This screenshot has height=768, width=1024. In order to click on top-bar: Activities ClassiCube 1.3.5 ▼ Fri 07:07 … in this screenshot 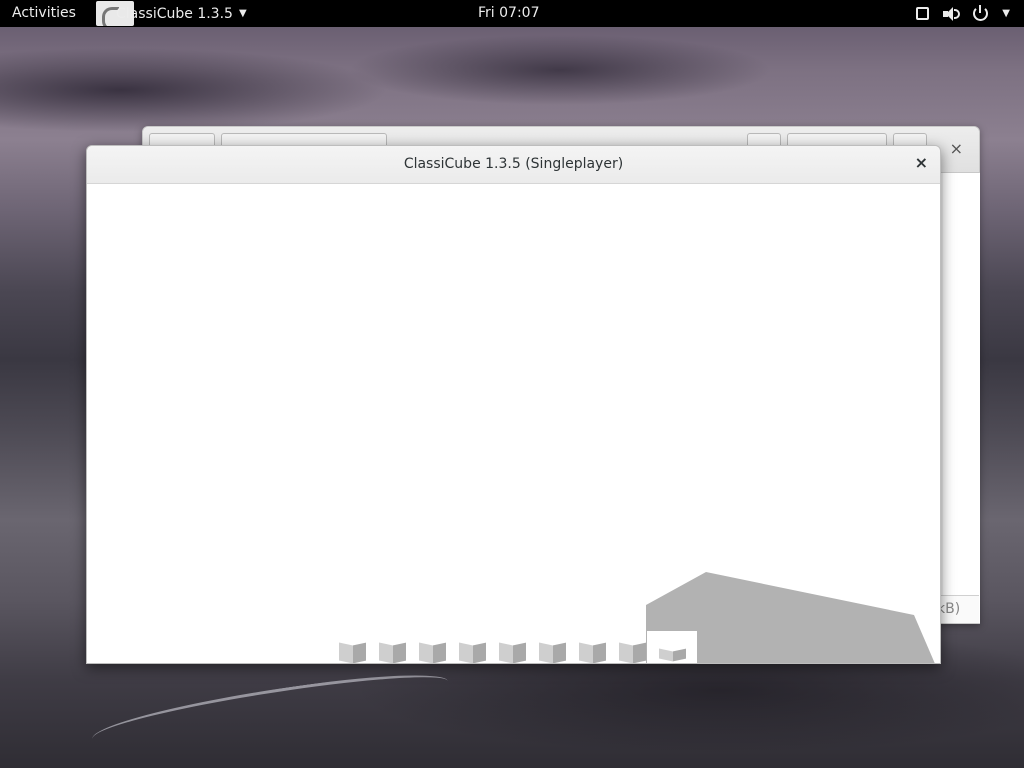, I will do `click(512, 13)`.